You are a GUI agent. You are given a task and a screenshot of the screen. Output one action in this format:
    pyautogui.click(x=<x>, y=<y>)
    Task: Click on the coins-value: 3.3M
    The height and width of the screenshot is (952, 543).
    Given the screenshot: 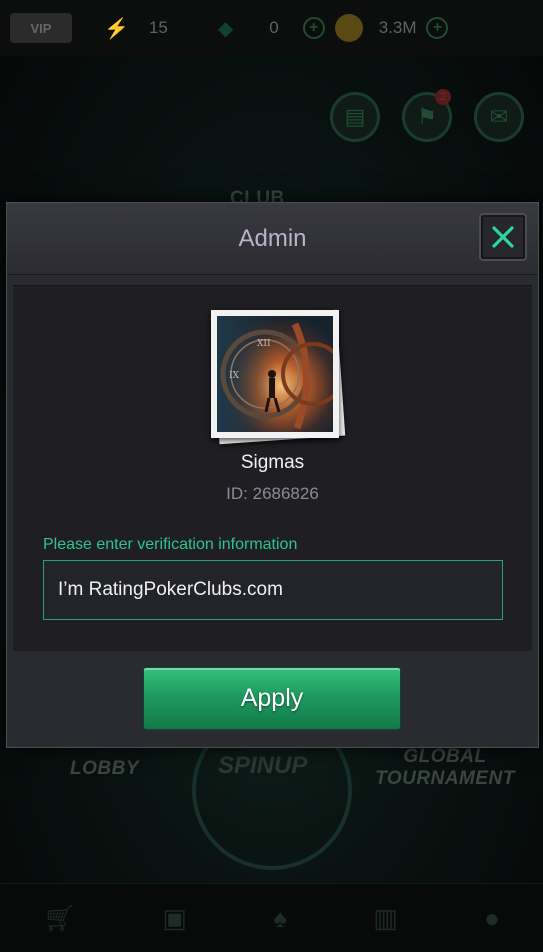 What is the action you would take?
    pyautogui.click(x=397, y=27)
    